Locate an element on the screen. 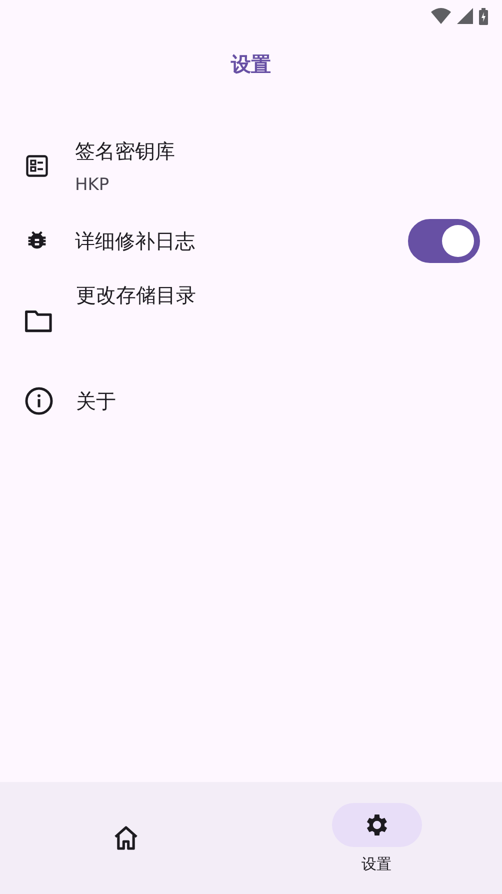  page-title: 设置 is located at coordinates (251, 64).